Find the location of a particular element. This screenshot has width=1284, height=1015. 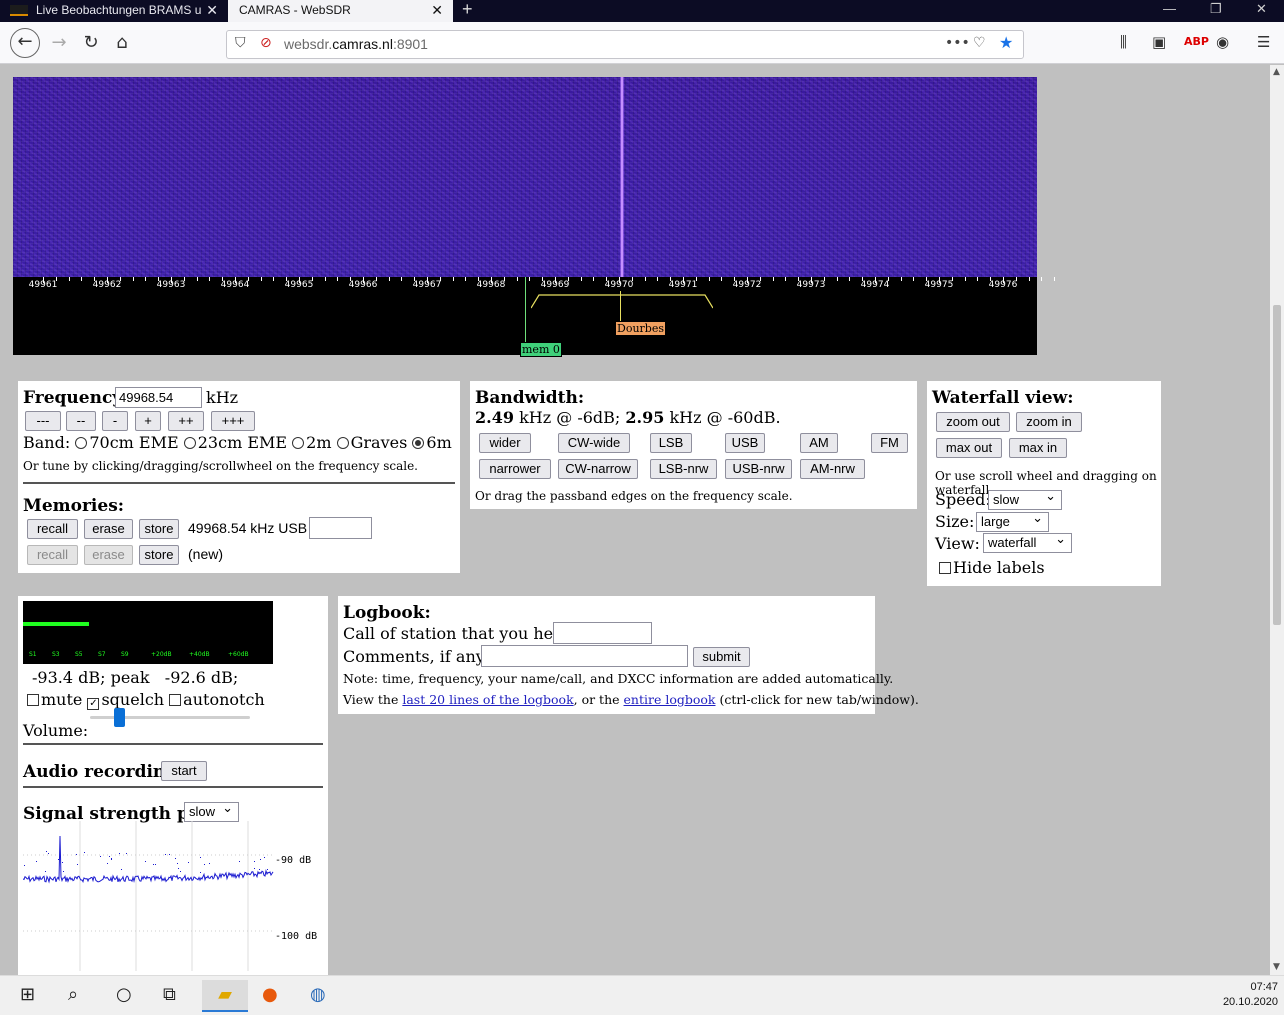

scrollbar-thumb is located at coordinates (1277, 465).